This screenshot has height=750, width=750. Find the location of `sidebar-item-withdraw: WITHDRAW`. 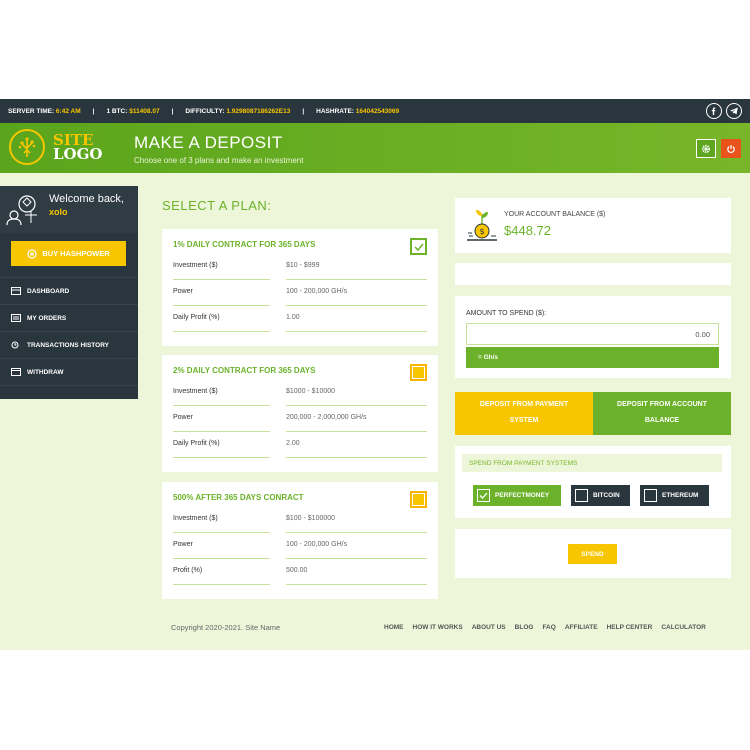

sidebar-item-withdraw: WITHDRAW is located at coordinates (69, 371).